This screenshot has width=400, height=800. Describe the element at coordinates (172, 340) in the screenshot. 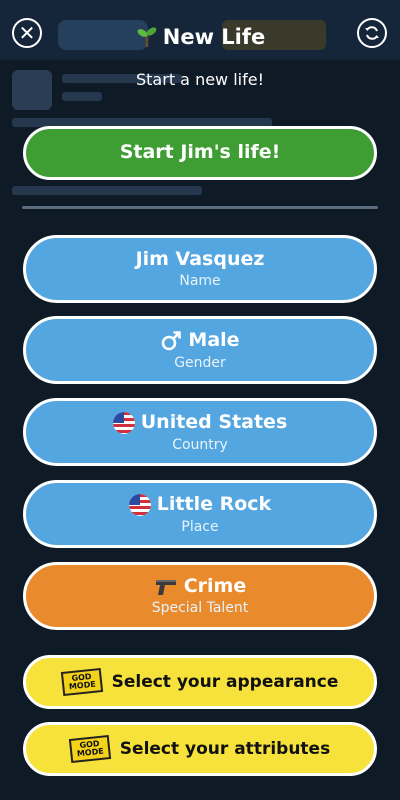

I see `male-symbol-icon` at that location.